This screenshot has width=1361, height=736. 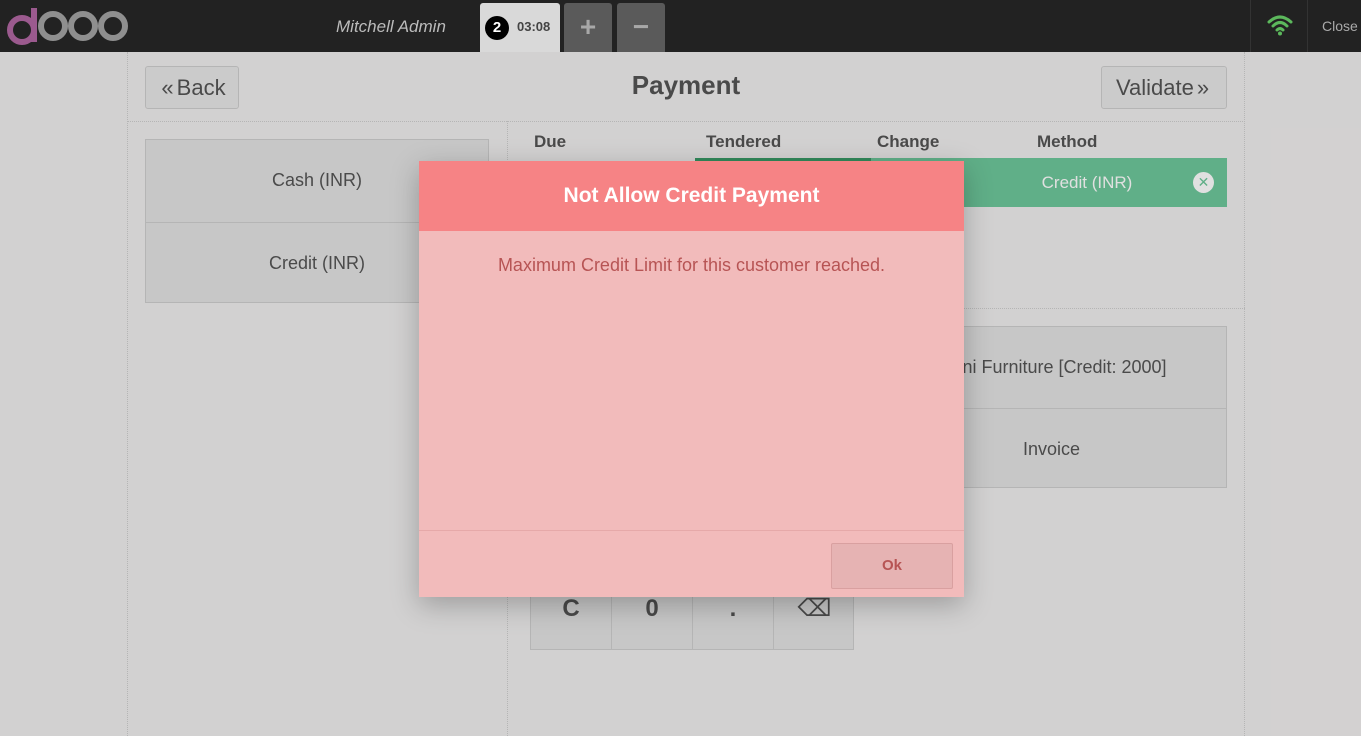 What do you see at coordinates (641, 27) in the screenshot?
I see `remove-order-button: −` at bounding box center [641, 27].